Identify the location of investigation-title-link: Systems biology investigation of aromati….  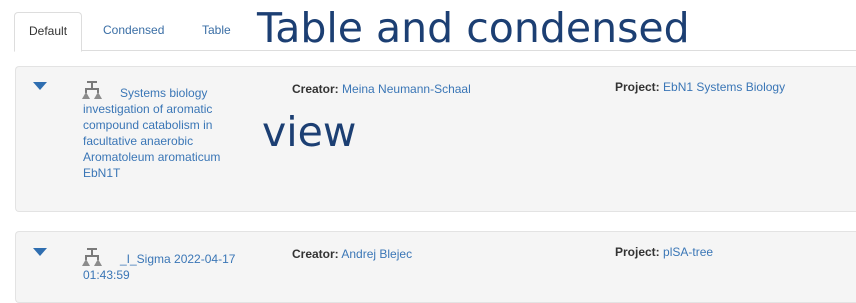
(172, 133).